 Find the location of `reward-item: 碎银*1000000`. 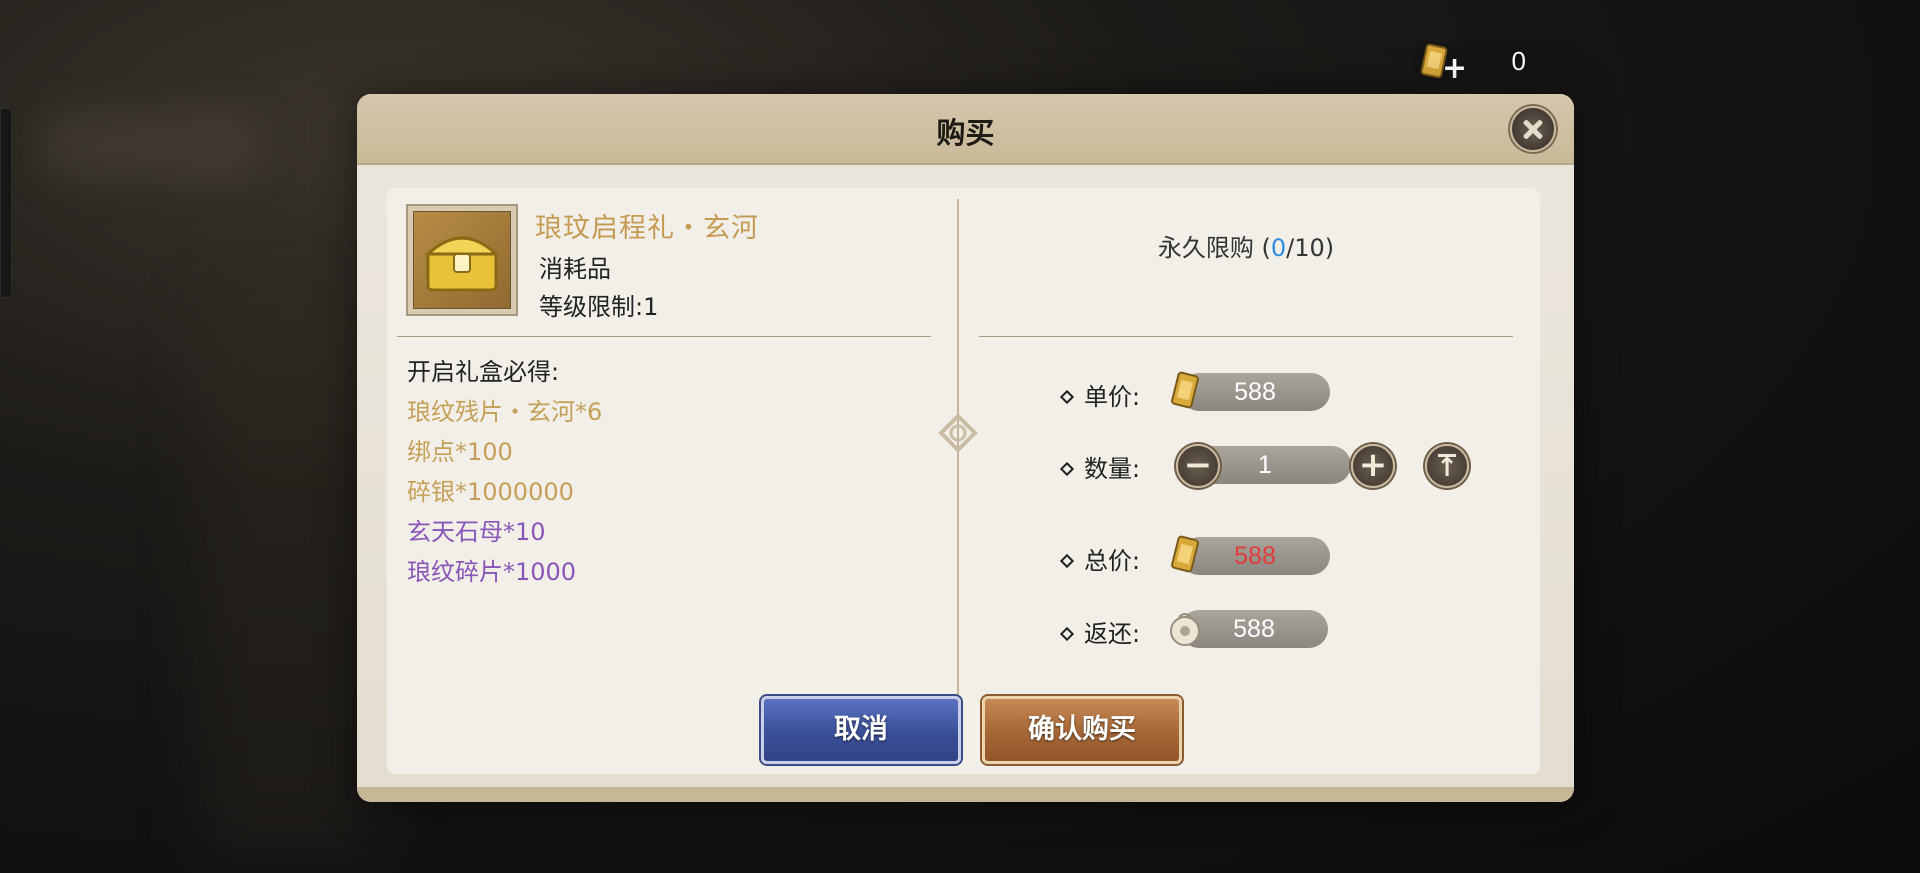

reward-item: 碎银*1000000 is located at coordinates (490, 492).